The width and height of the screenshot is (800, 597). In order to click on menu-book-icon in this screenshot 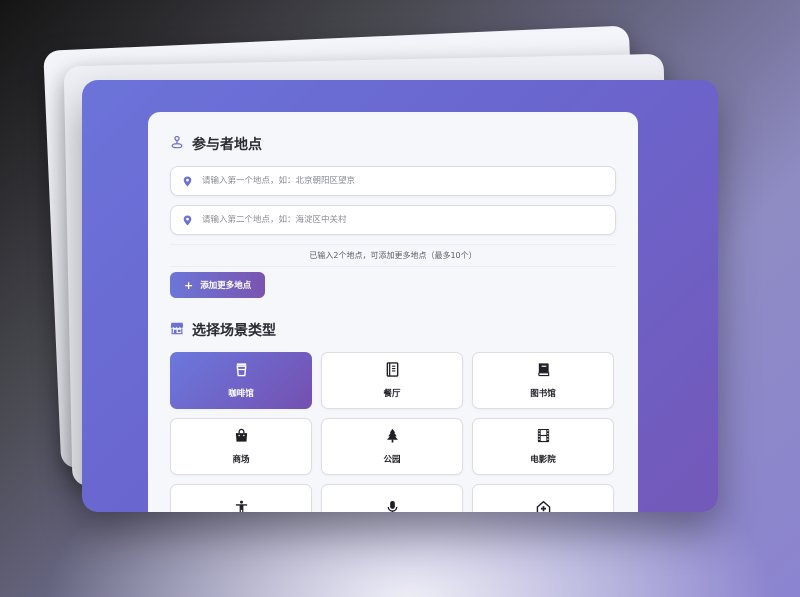, I will do `click(392, 371)`.